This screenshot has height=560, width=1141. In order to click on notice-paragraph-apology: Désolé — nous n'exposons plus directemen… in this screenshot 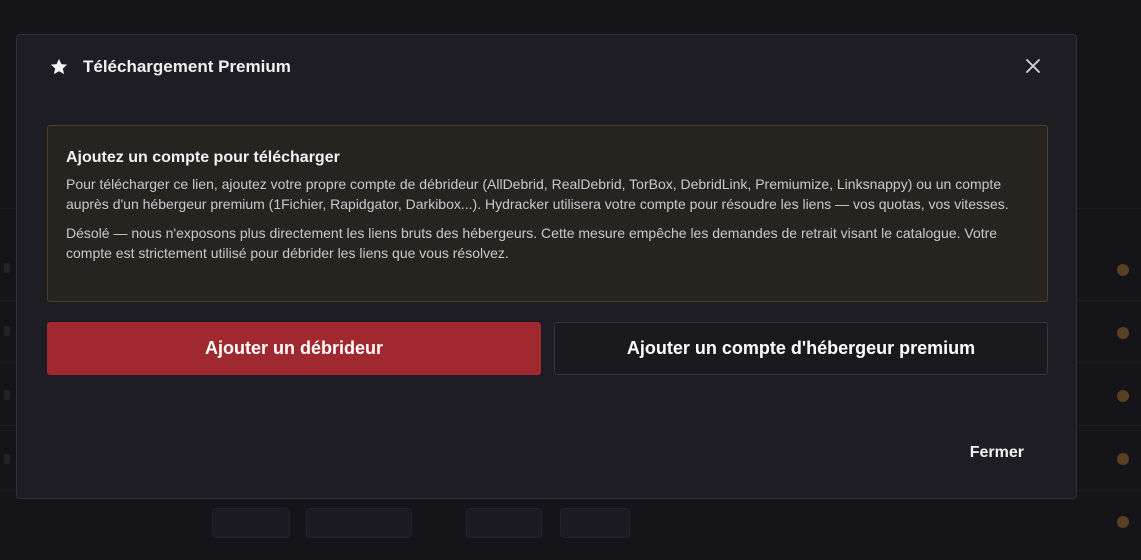, I will do `click(532, 243)`.